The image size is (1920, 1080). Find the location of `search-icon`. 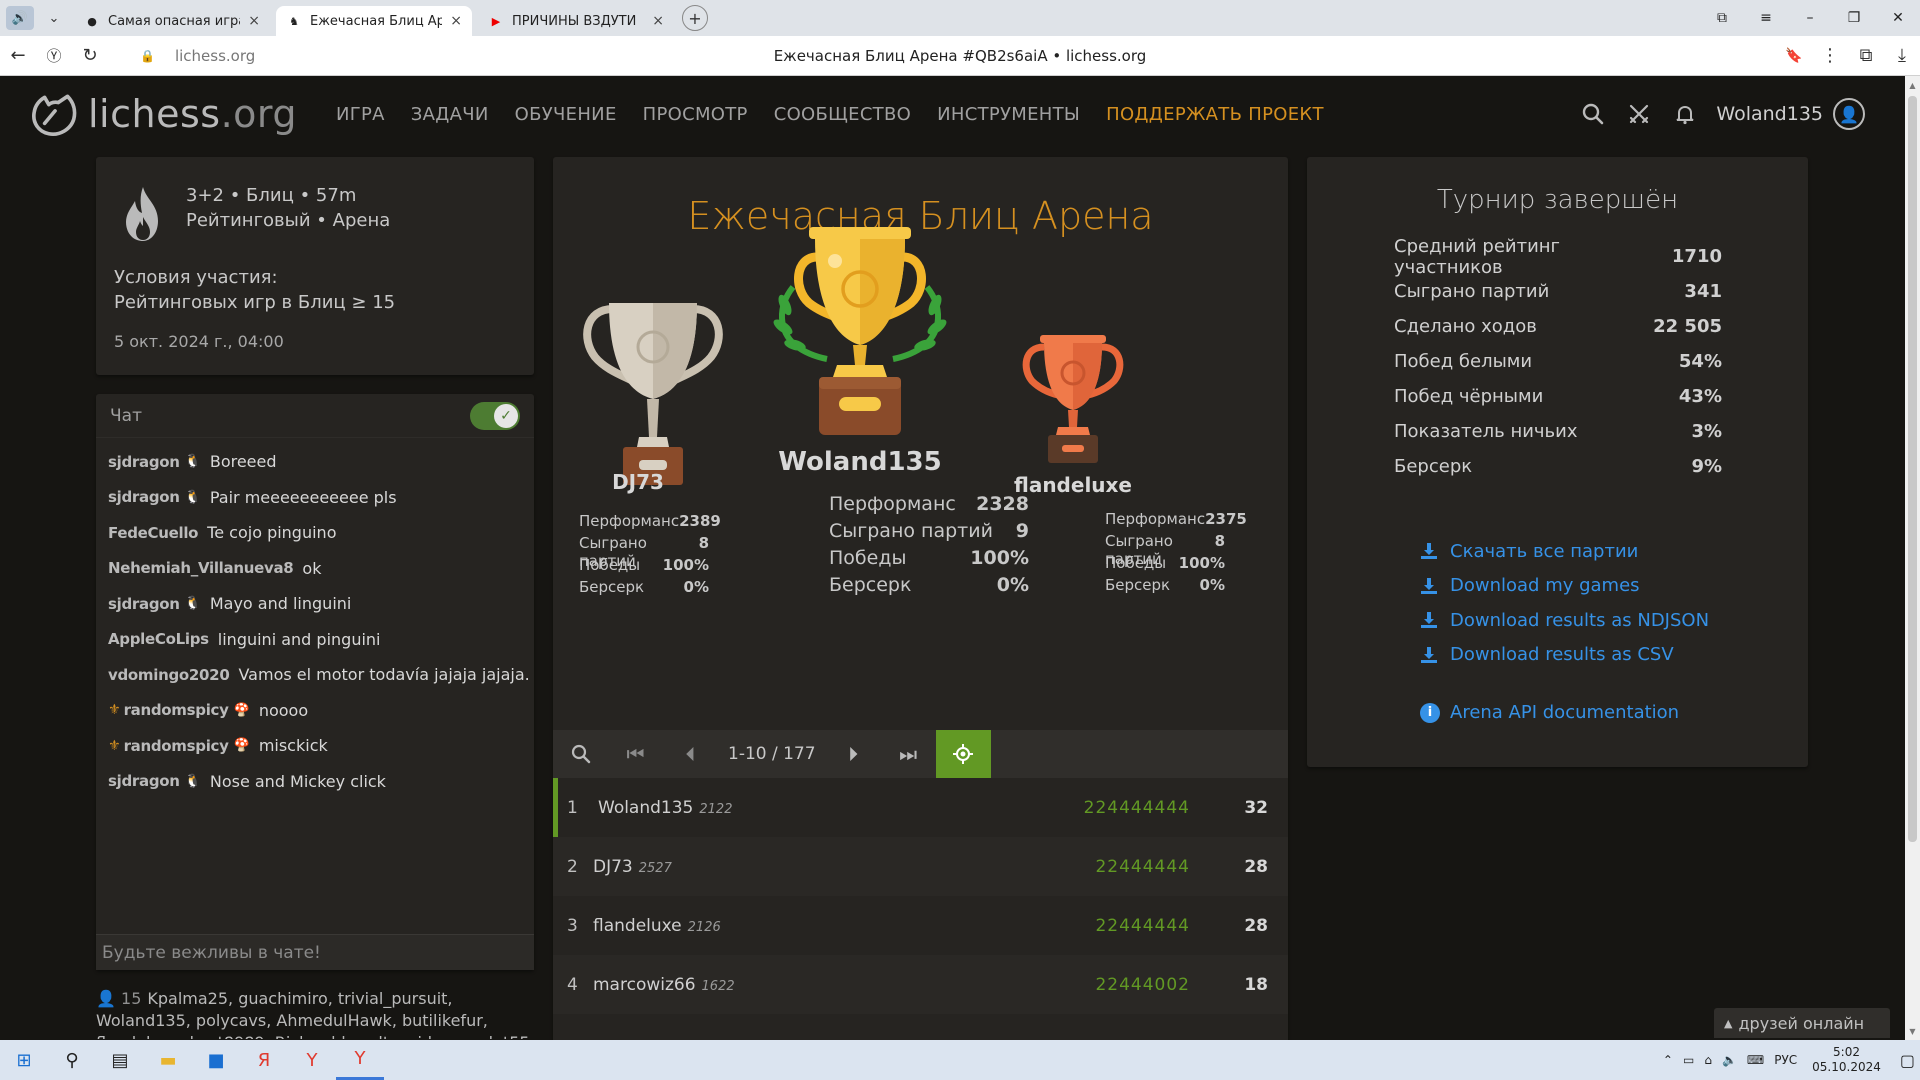

search-icon is located at coordinates (1593, 114).